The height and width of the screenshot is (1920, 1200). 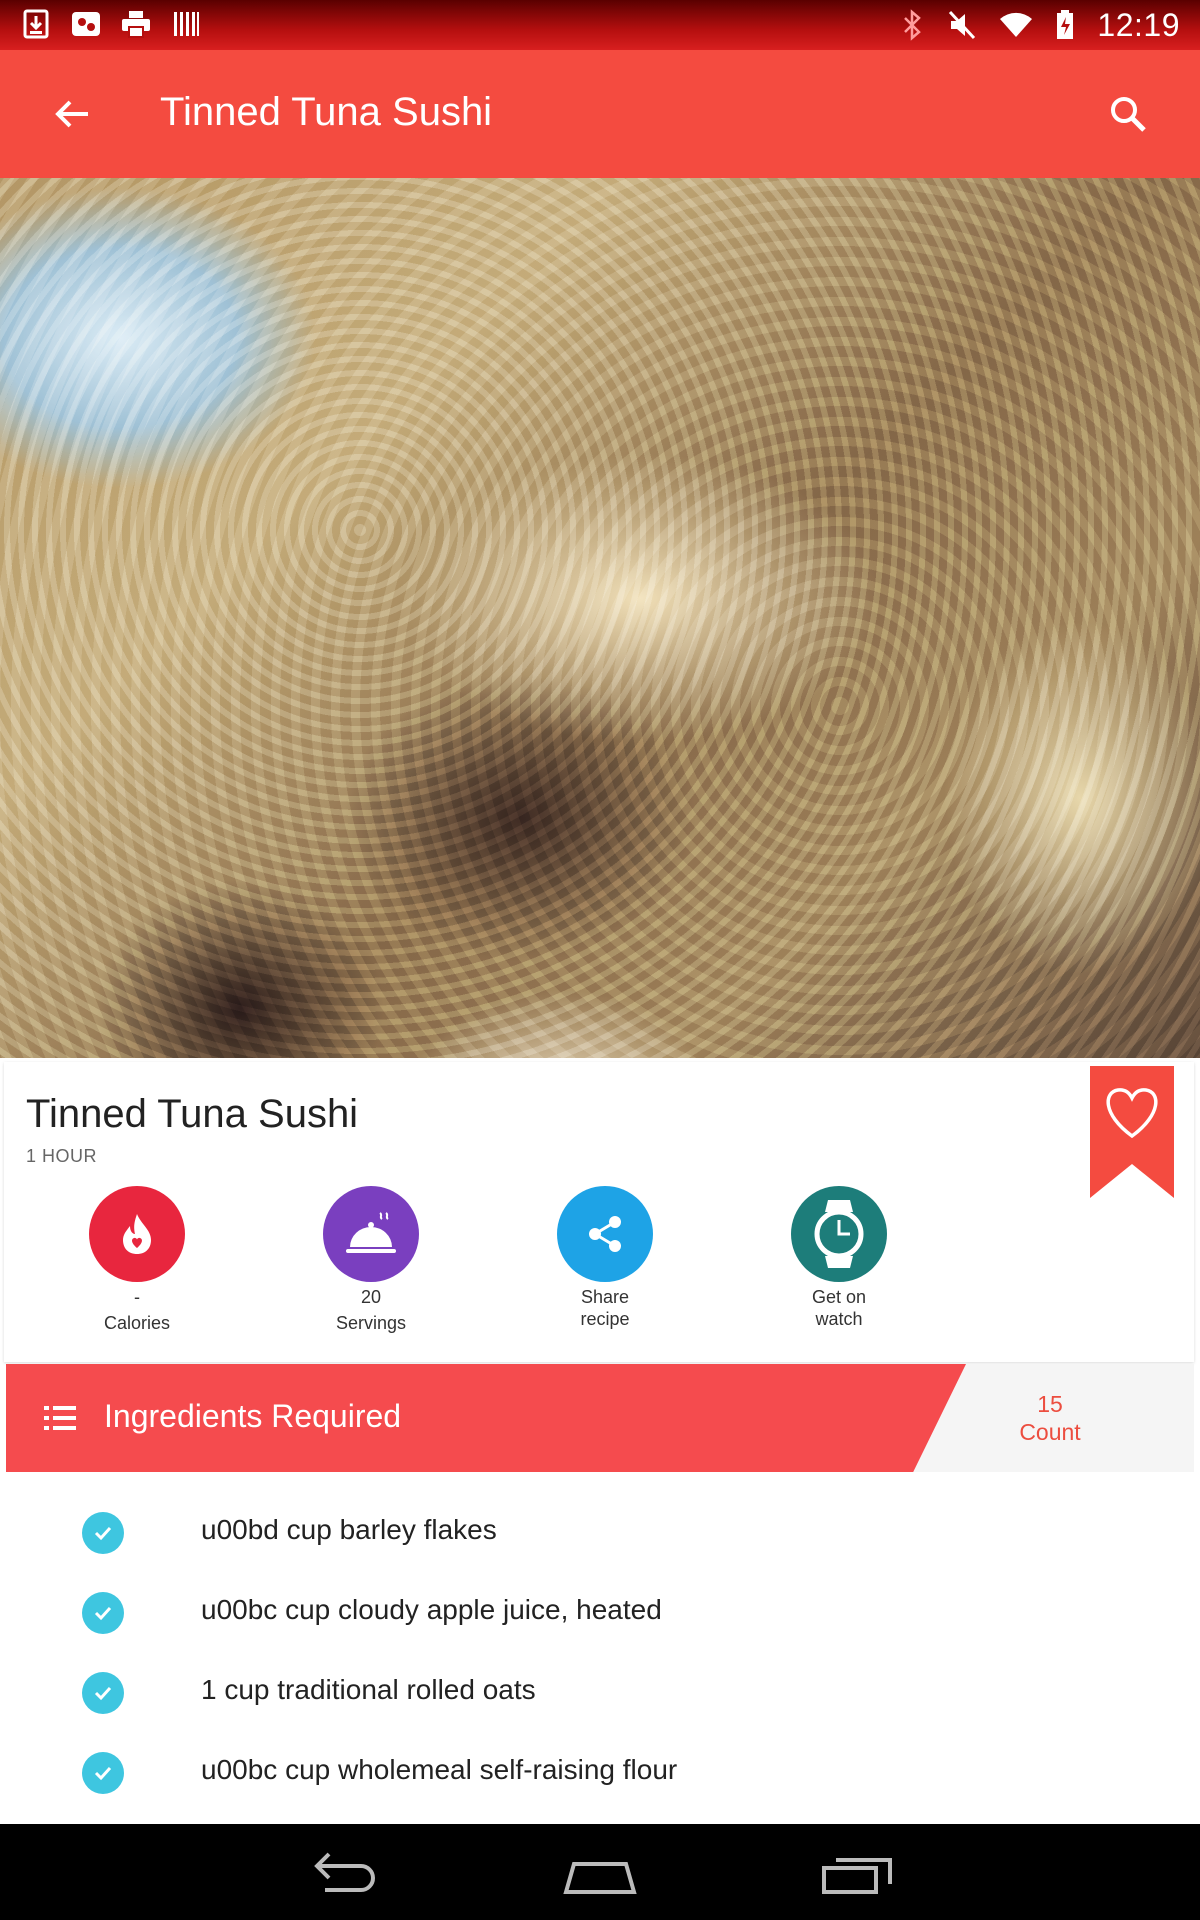 I want to click on share-icon, so click(x=605, y=1234).